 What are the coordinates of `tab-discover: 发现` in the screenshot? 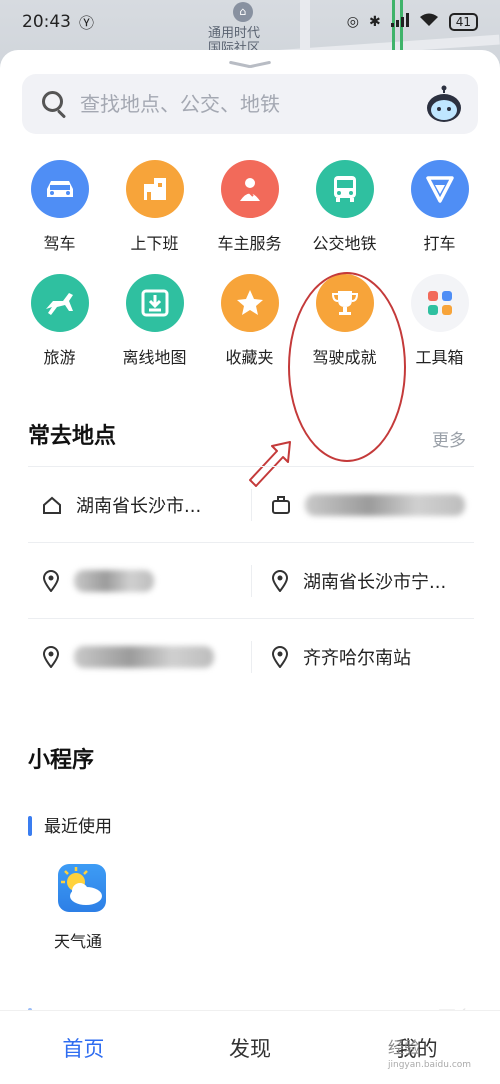 It's located at (250, 1048).